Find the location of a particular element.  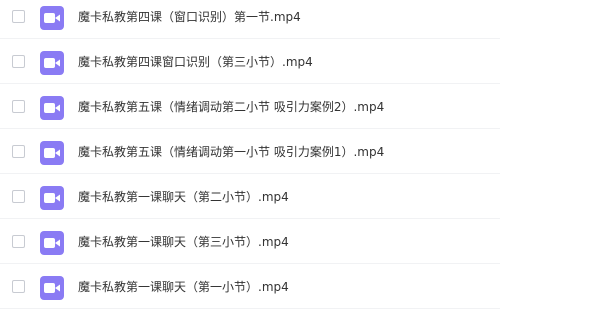

file-row: 魔卡私教第四课（窗口识别）第一节.mp4 is located at coordinates (250, 19).